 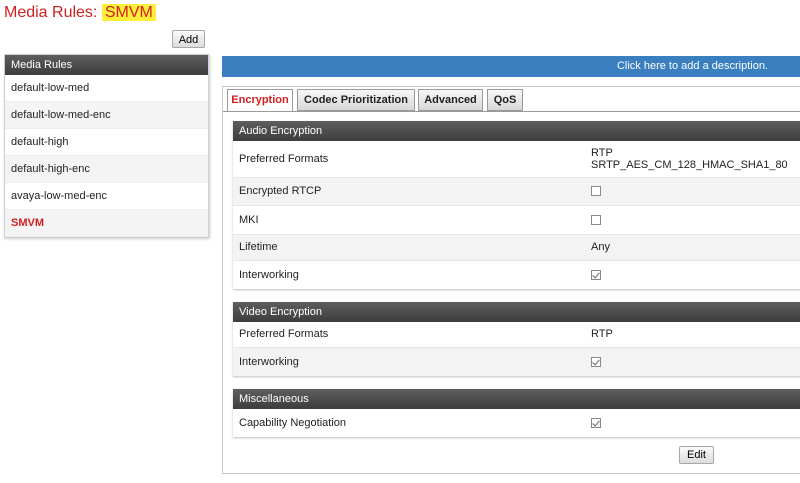 I want to click on sidebar-item-default-low-med-enc: default-low-med-enc, so click(x=106, y=115).